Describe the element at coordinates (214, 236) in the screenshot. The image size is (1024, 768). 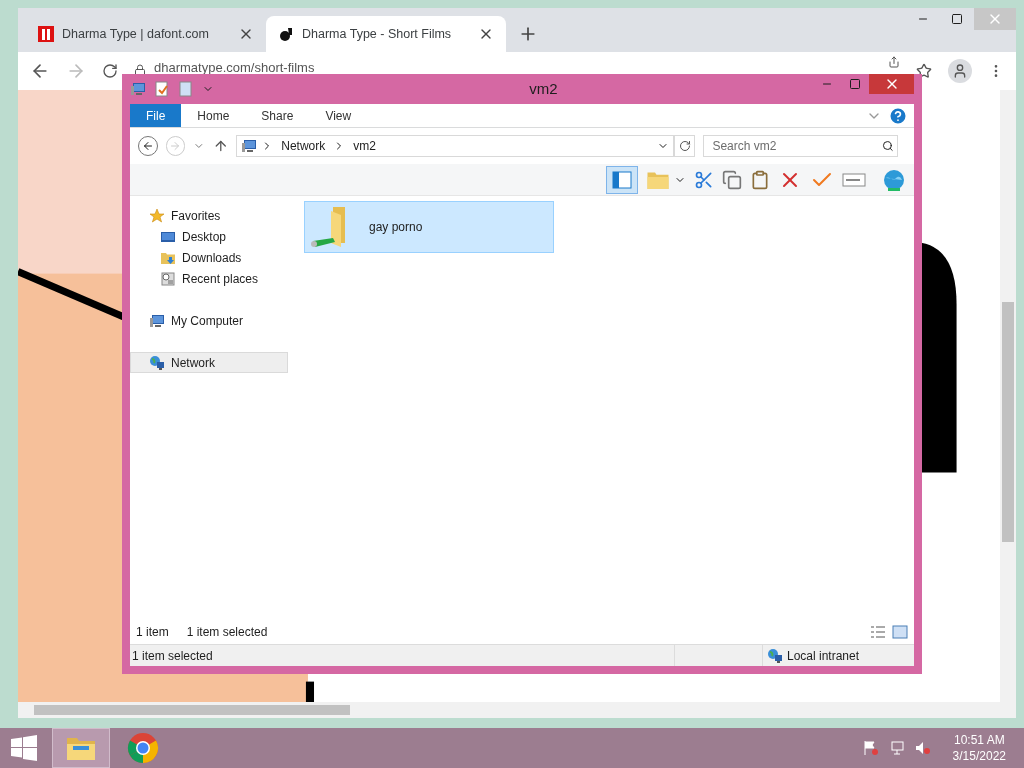
I see `nav-item: Desktop` at that location.